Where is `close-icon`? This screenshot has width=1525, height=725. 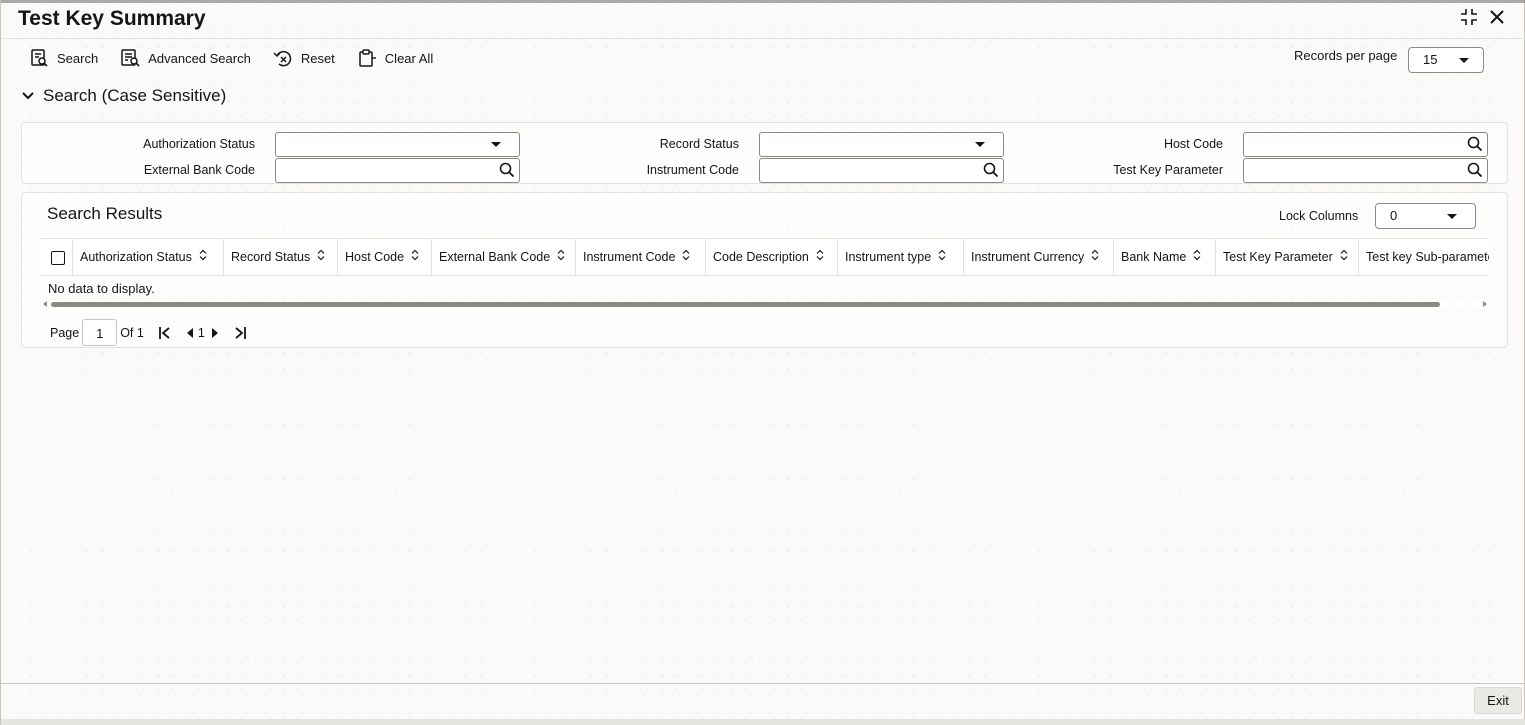 close-icon is located at coordinates (1497, 17).